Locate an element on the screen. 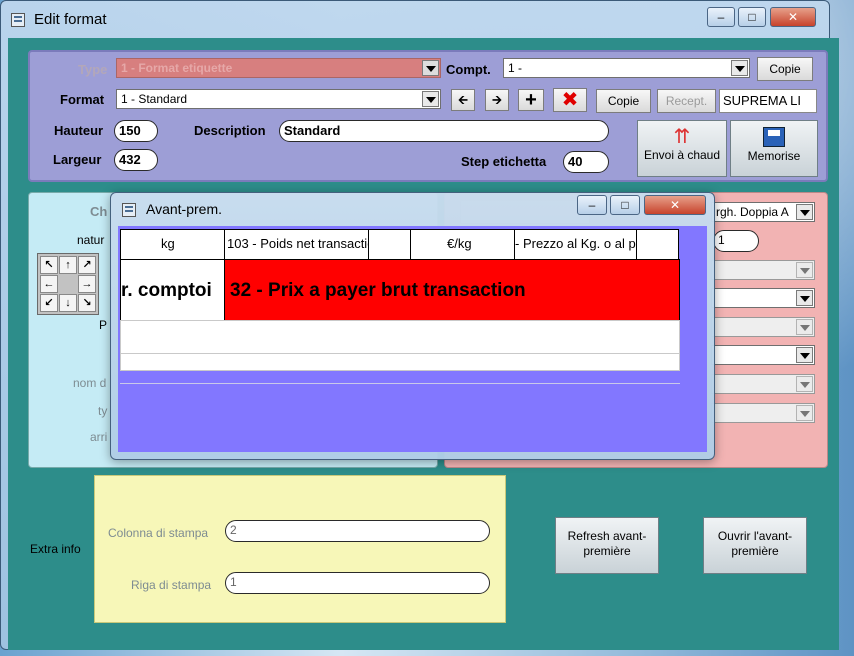  preview-app-icon is located at coordinates (129, 210).